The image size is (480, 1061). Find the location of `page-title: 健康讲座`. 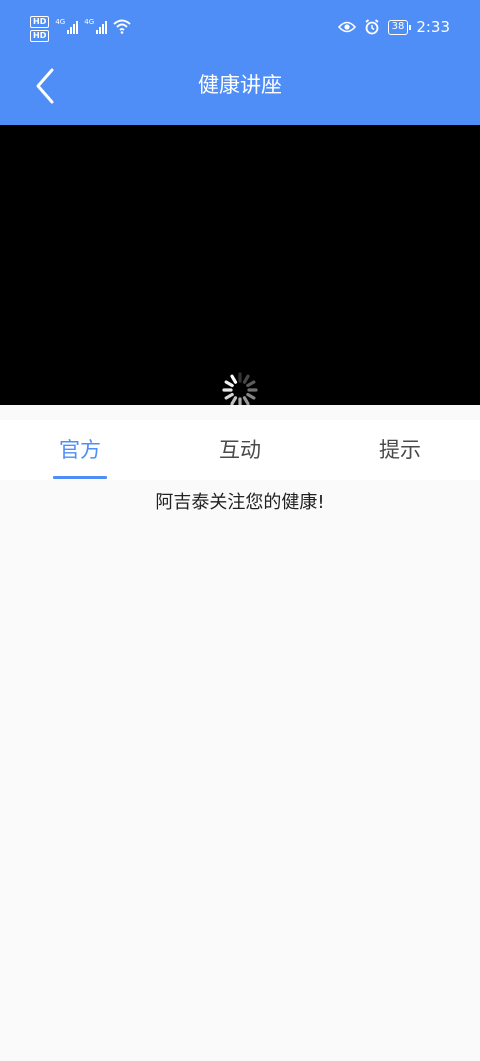

page-title: 健康讲座 is located at coordinates (240, 85).